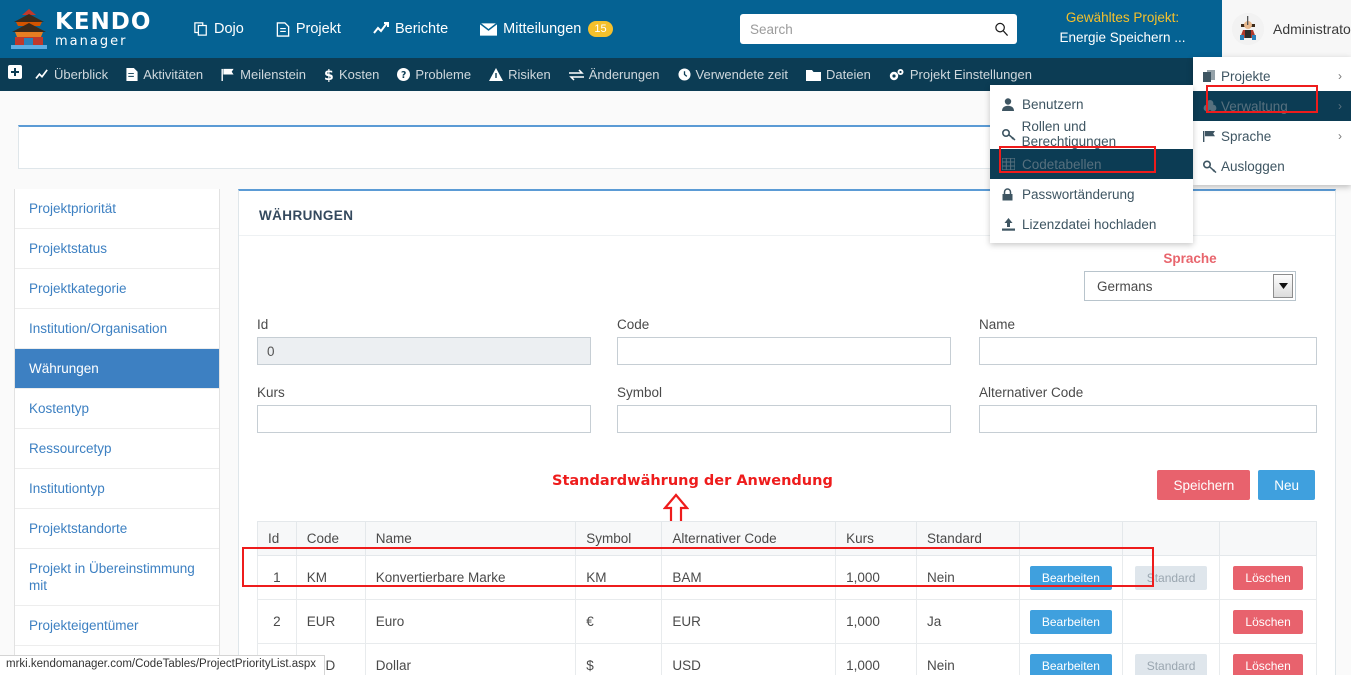 This screenshot has width=1351, height=675. Describe the element at coordinates (91, 41) in the screenshot. I see `logo-secondary-text: manager` at that location.